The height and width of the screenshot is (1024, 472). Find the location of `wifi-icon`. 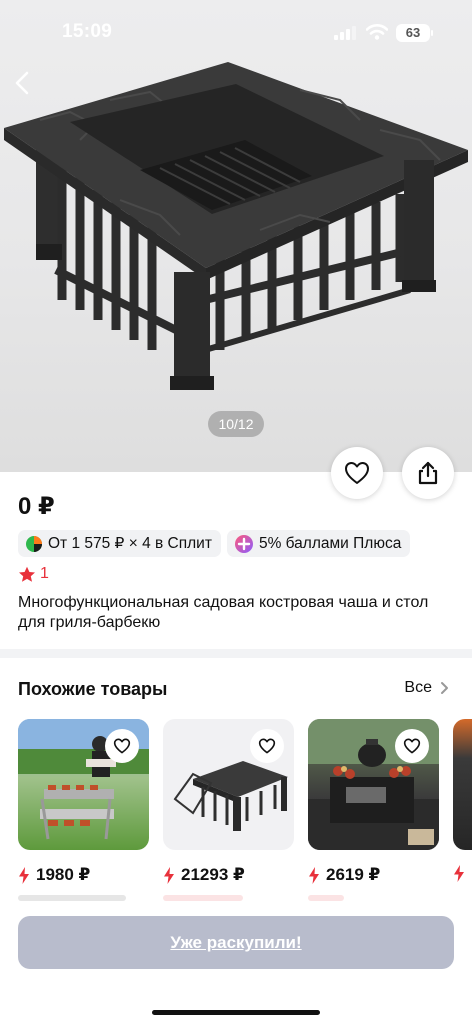

wifi-icon is located at coordinates (377, 32).